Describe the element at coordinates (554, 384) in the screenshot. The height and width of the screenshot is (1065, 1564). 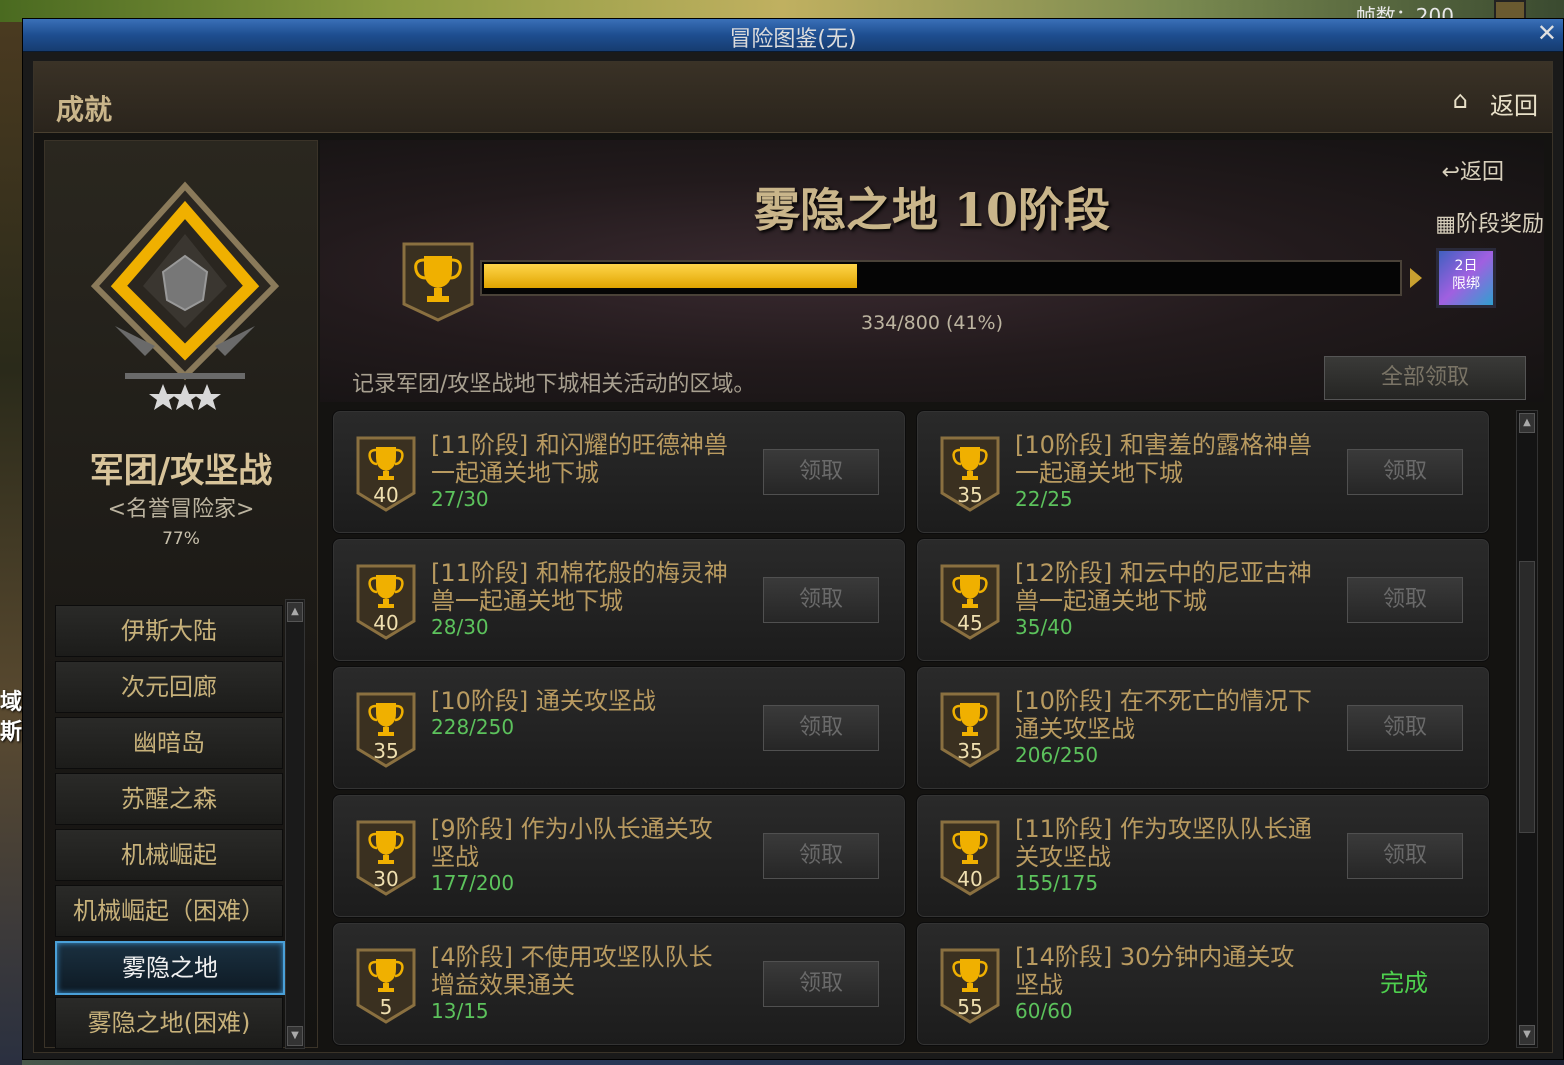
I see `stage-description: 记录军团/攻坚战地下城相关活动的区域。` at that location.